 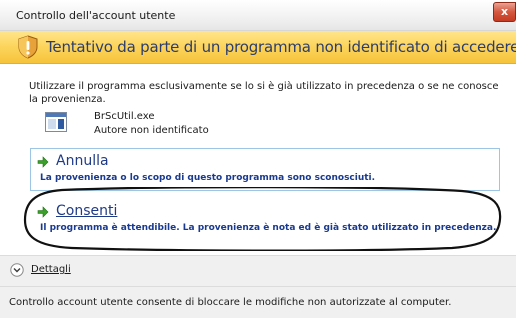 I want to click on program-name: BrScUtil.exe, so click(x=124, y=116).